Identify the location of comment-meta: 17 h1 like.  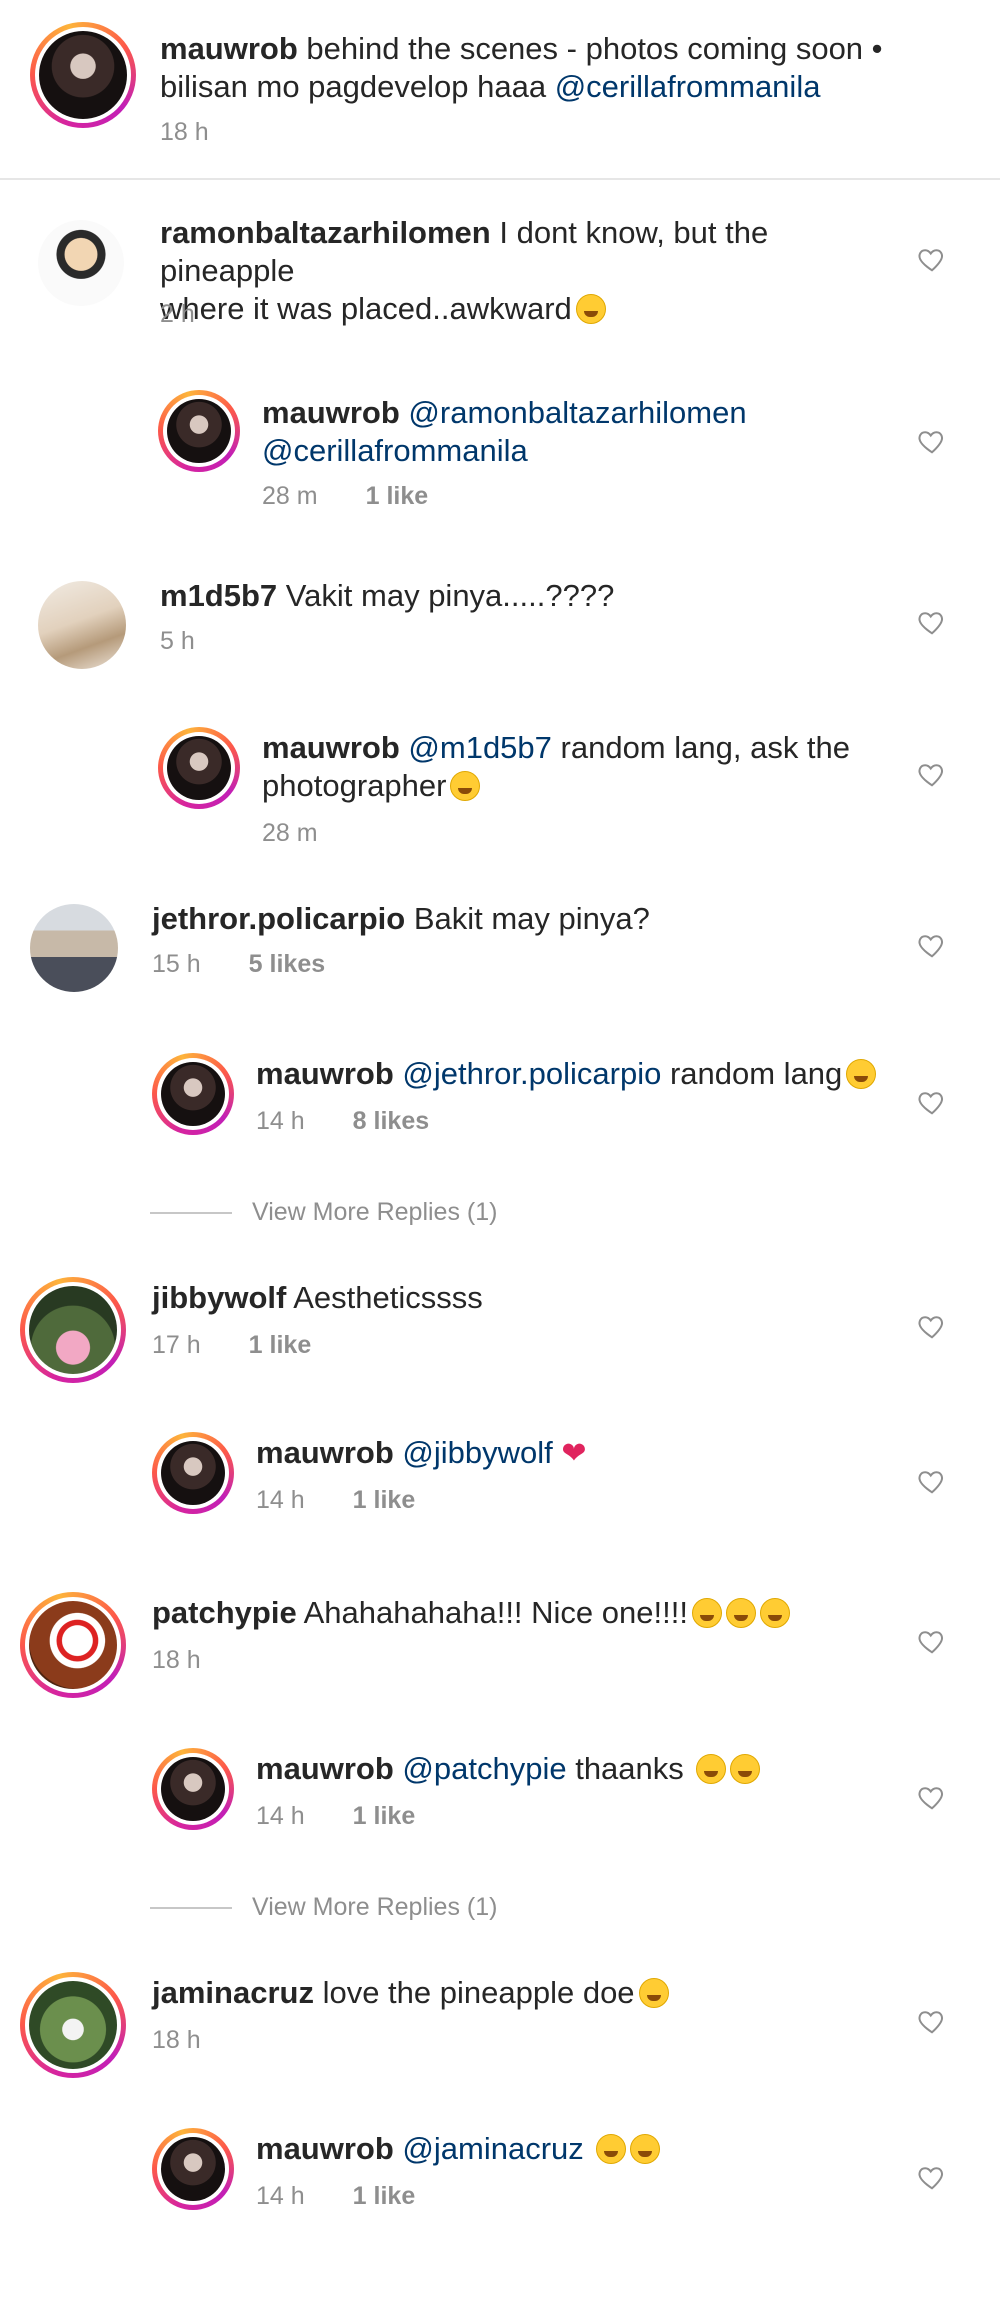
(232, 1345).